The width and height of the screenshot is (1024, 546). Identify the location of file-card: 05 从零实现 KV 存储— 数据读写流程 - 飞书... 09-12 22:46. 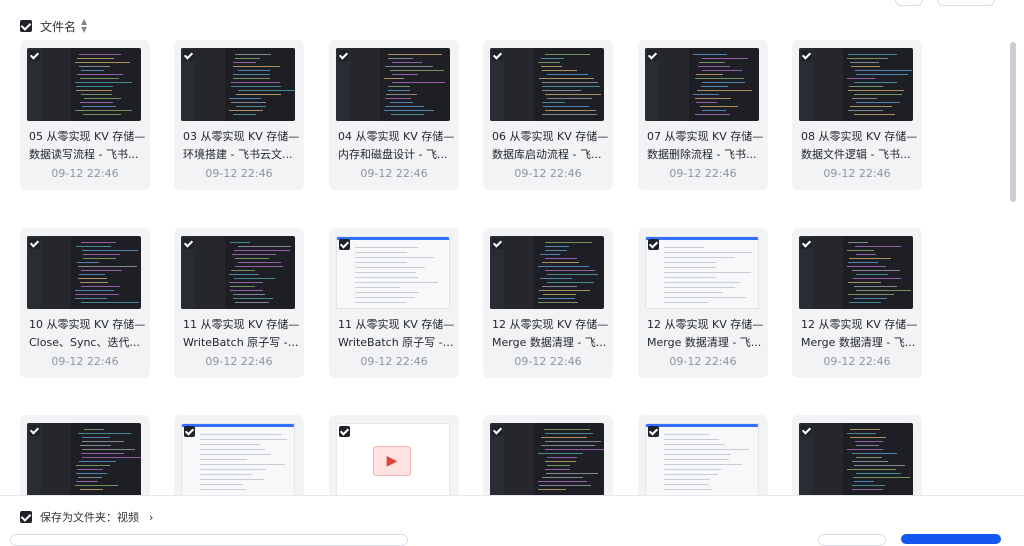
(85, 115).